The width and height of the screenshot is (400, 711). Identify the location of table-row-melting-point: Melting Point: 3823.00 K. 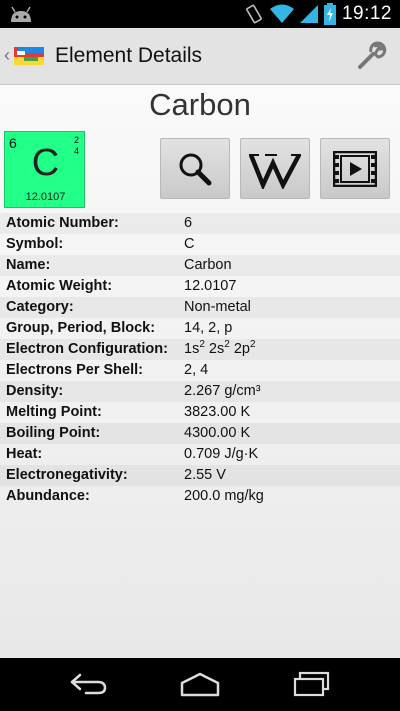
(200, 412).